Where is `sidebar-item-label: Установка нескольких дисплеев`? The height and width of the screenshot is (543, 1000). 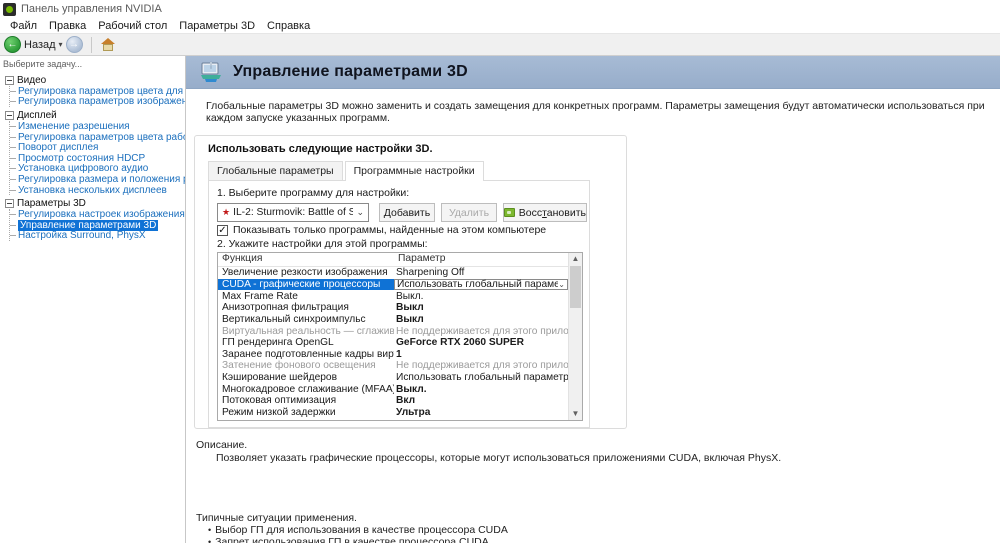 sidebar-item-label: Установка нескольких дисплеев is located at coordinates (92, 190).